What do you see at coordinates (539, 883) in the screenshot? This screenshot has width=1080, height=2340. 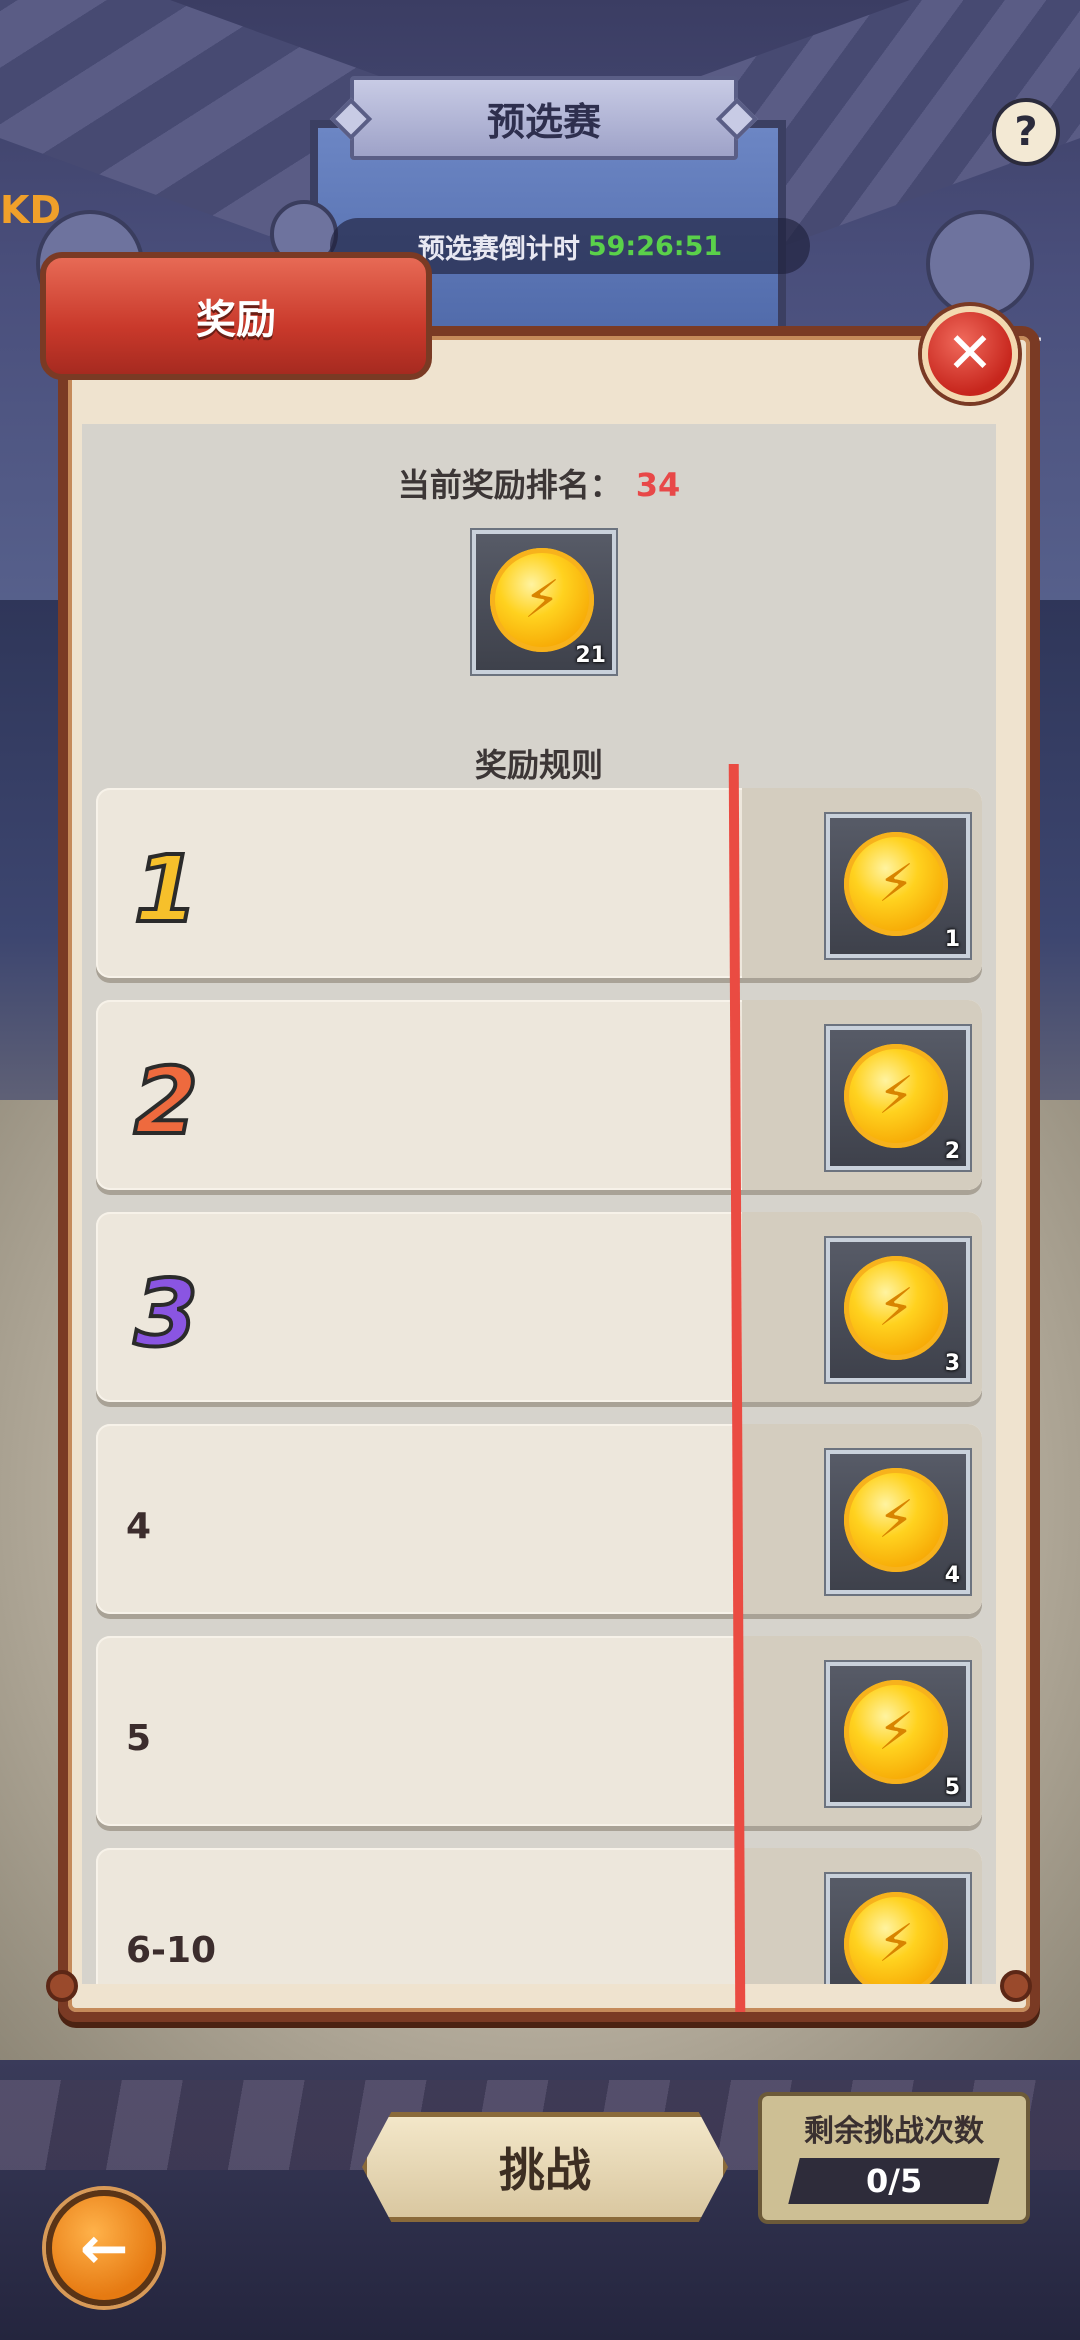 I see `reward-row: 1 ⚡ 1` at bounding box center [539, 883].